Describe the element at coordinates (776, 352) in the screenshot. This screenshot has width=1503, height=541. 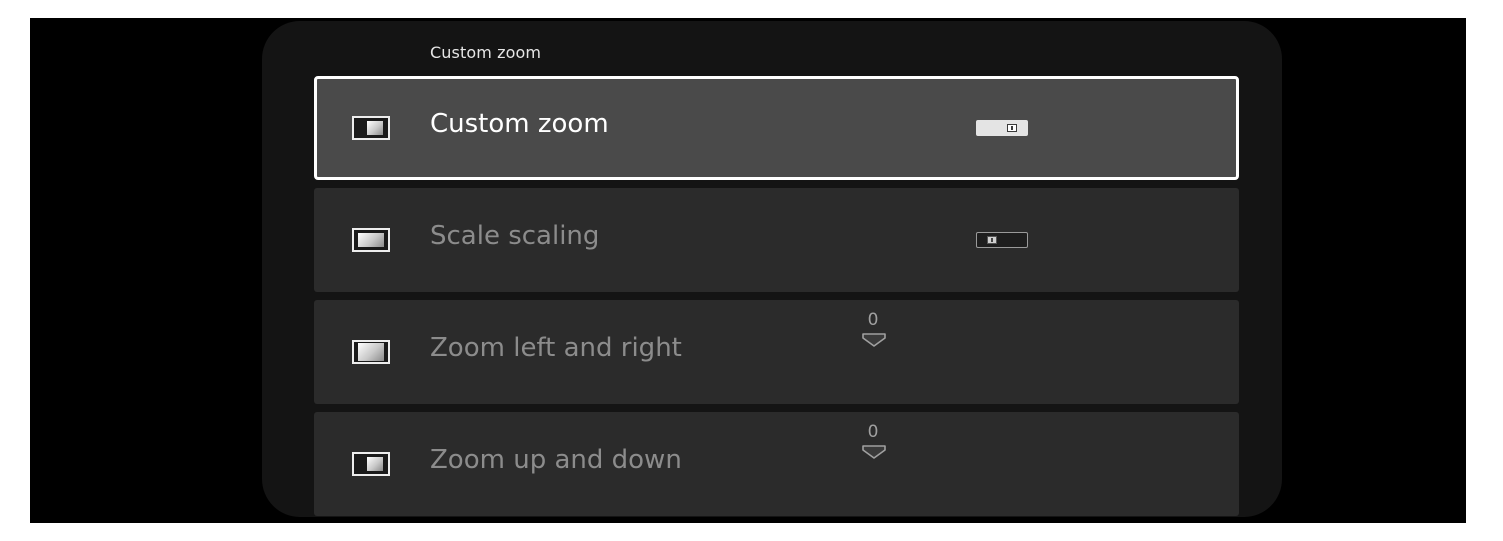
I see `zoom-left-right-row: Zoom left and right 0` at that location.